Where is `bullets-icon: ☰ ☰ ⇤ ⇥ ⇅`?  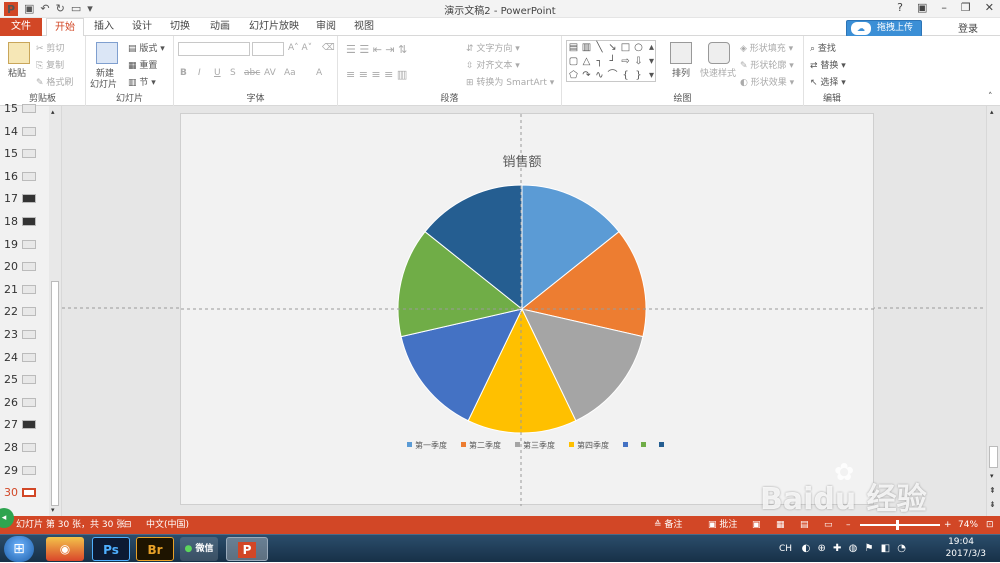 bullets-icon: ☰ ☰ ⇤ ⇥ ⇅ is located at coordinates (376, 49).